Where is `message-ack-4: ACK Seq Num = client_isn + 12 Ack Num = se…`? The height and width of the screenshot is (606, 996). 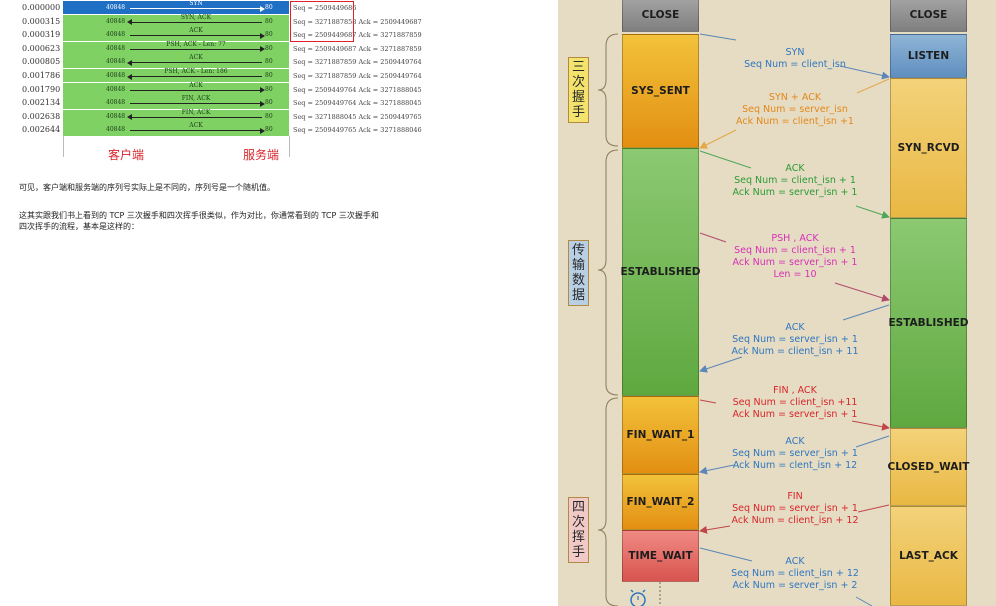
message-ack-4: ACK Seq Num = client_isn + 12 Ack Num = se… is located at coordinates (795, 573).